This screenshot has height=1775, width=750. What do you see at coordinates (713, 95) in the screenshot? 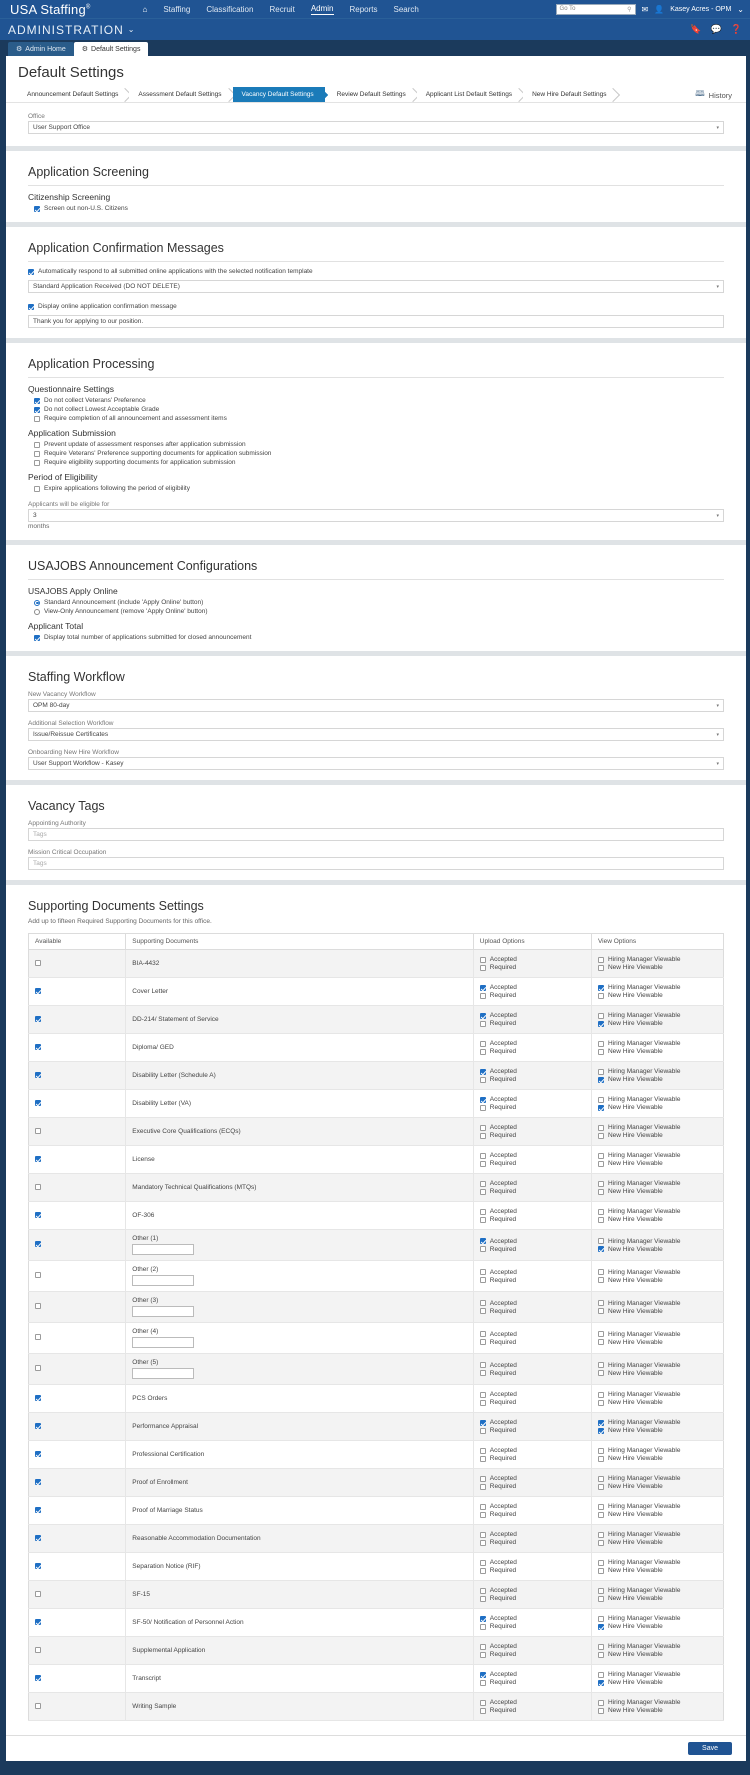
I see `history-button: 🕮 History` at bounding box center [713, 95].